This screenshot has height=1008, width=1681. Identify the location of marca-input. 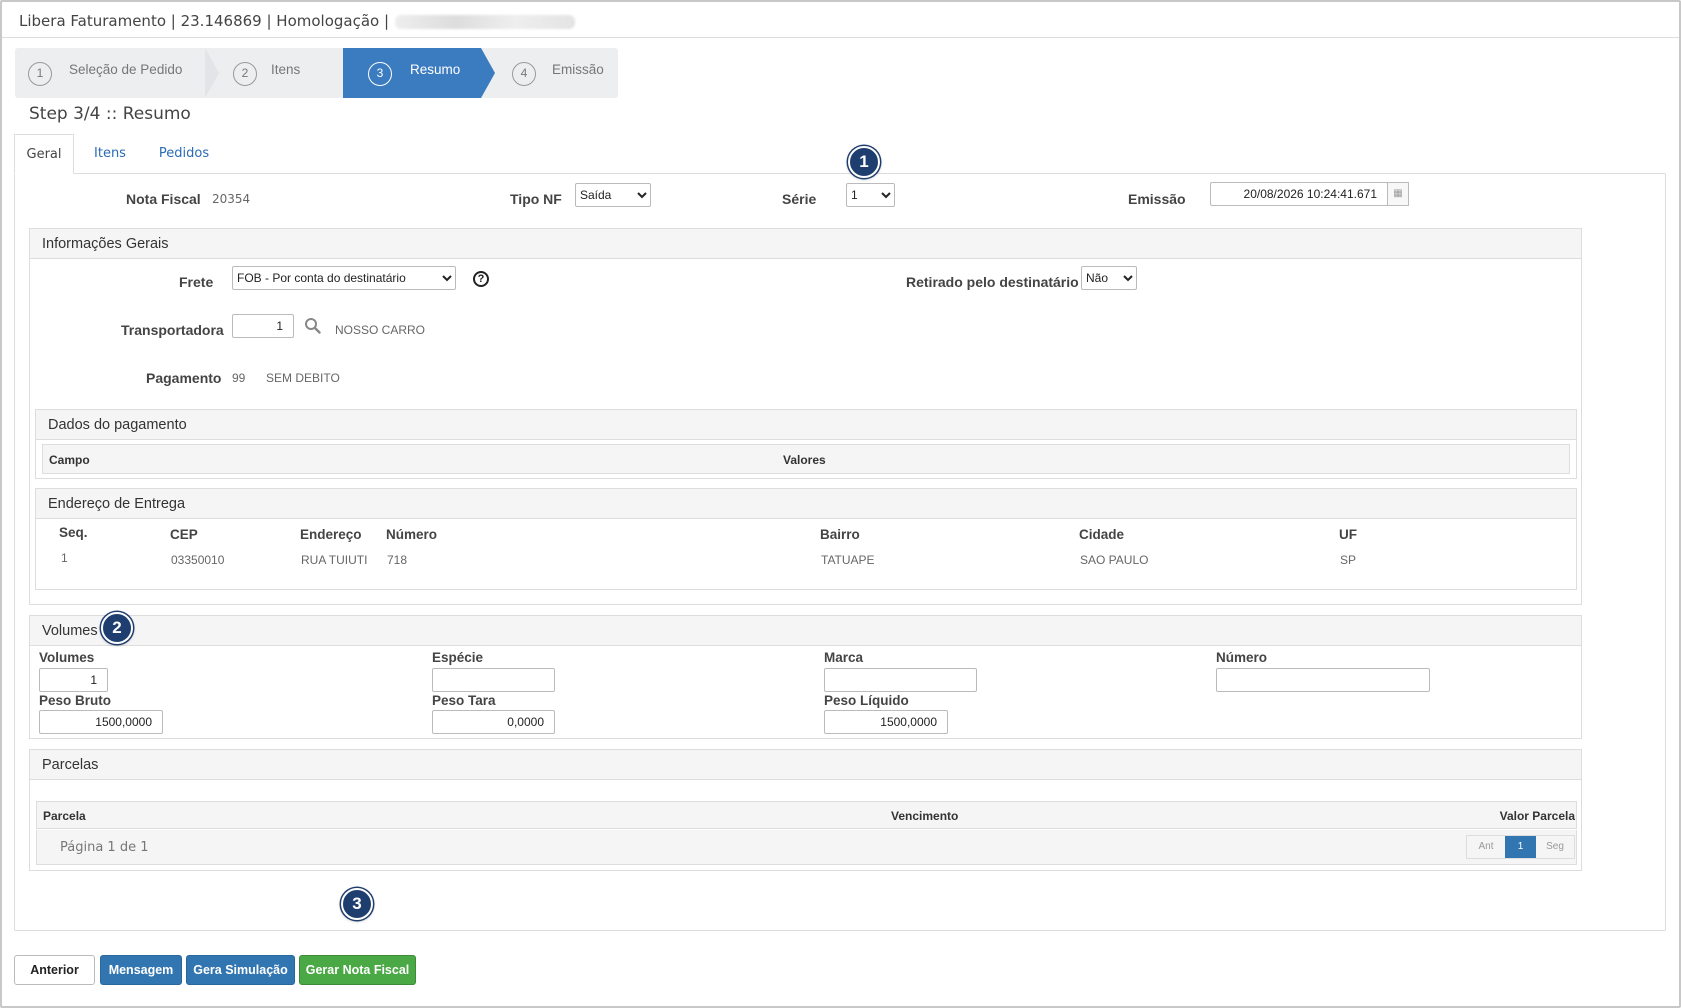
(900, 680).